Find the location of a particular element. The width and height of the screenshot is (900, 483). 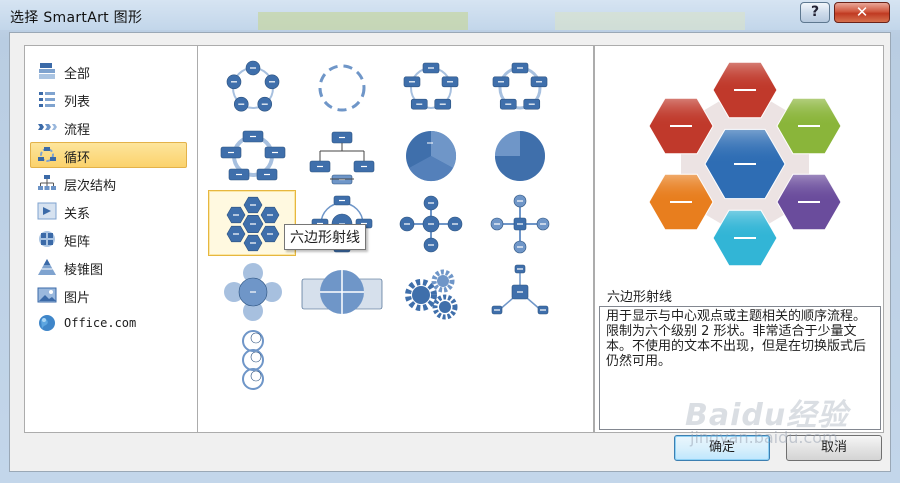

close-button: ✕ is located at coordinates (862, 12).